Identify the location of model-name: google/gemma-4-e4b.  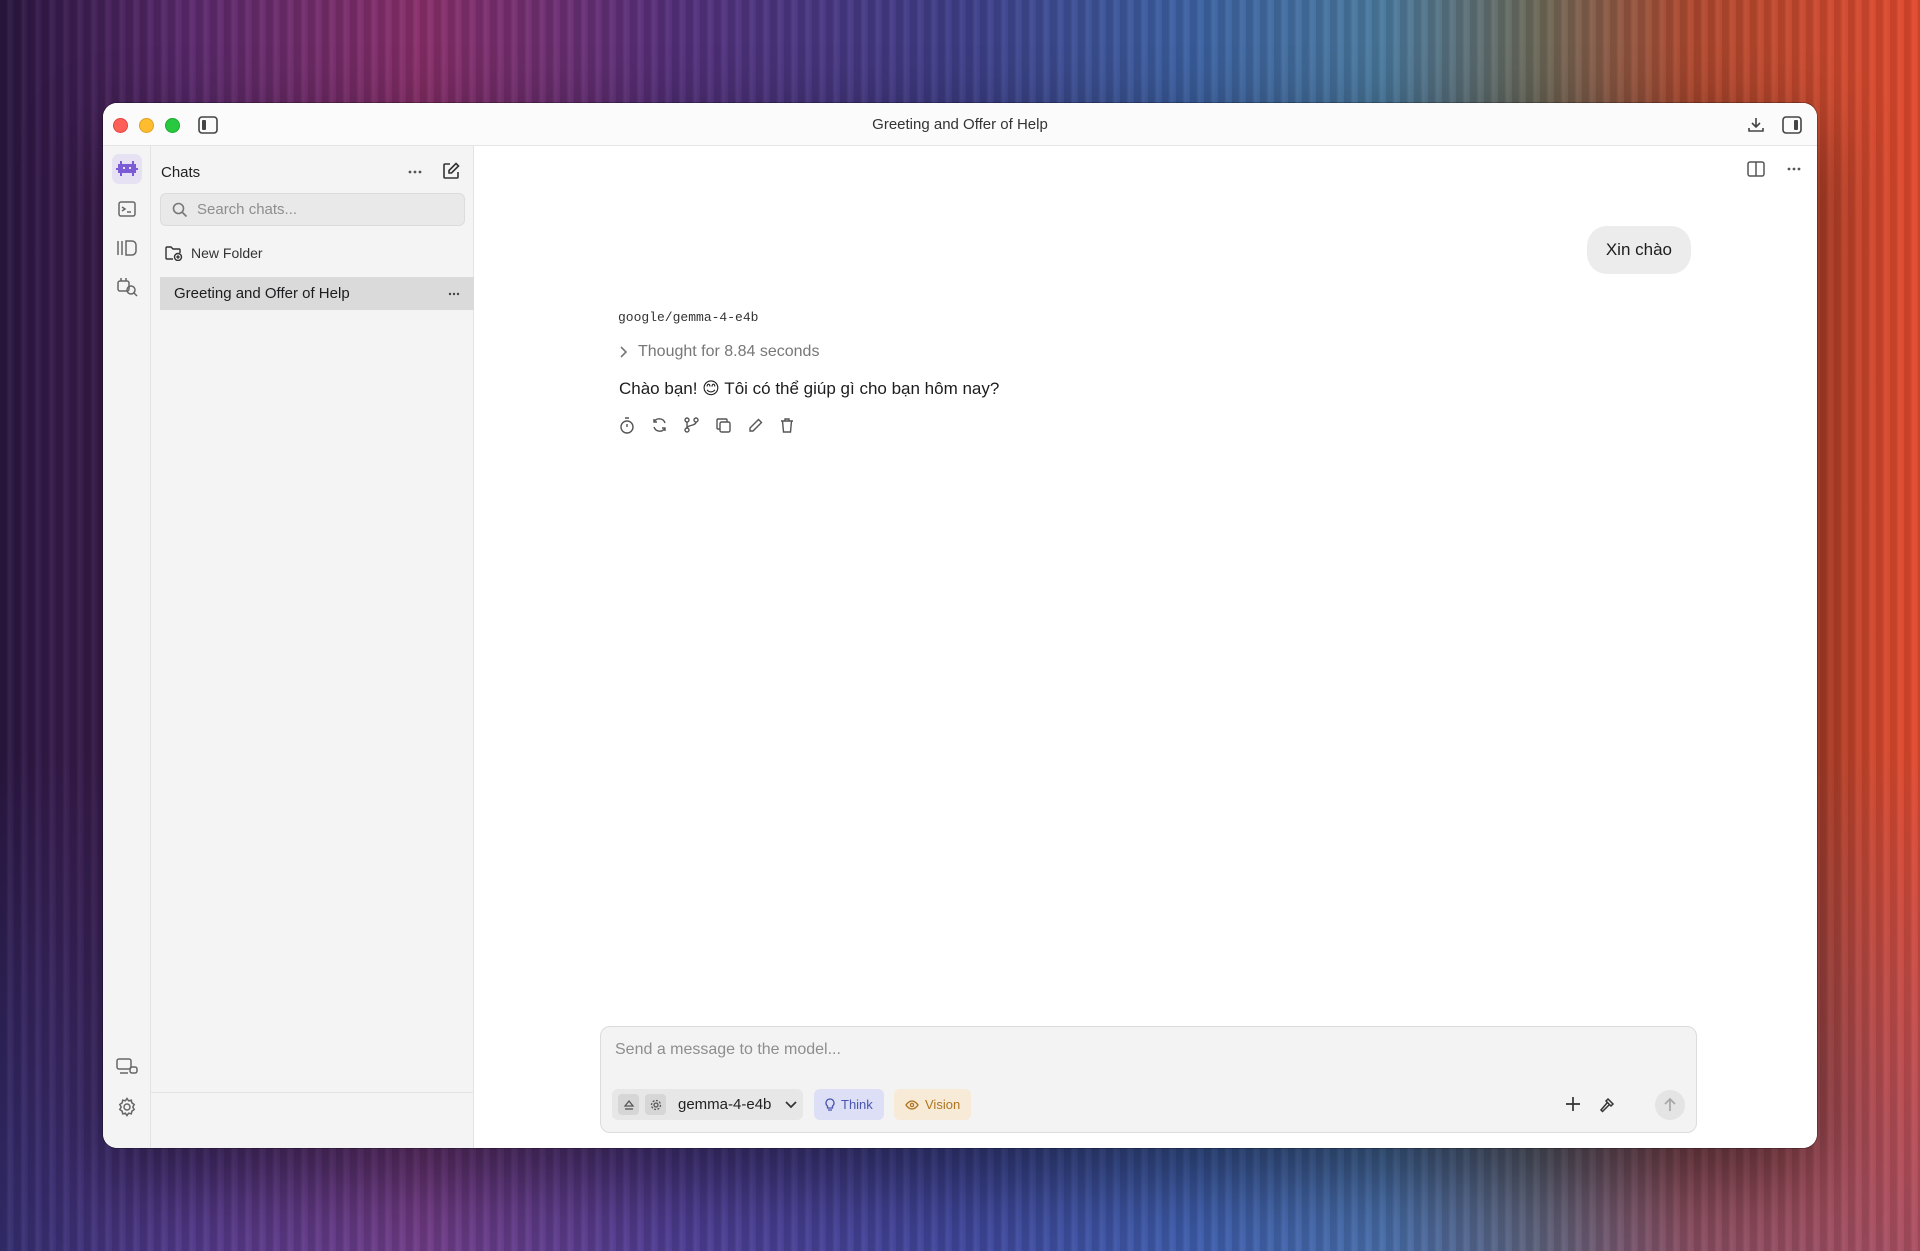
(688, 317).